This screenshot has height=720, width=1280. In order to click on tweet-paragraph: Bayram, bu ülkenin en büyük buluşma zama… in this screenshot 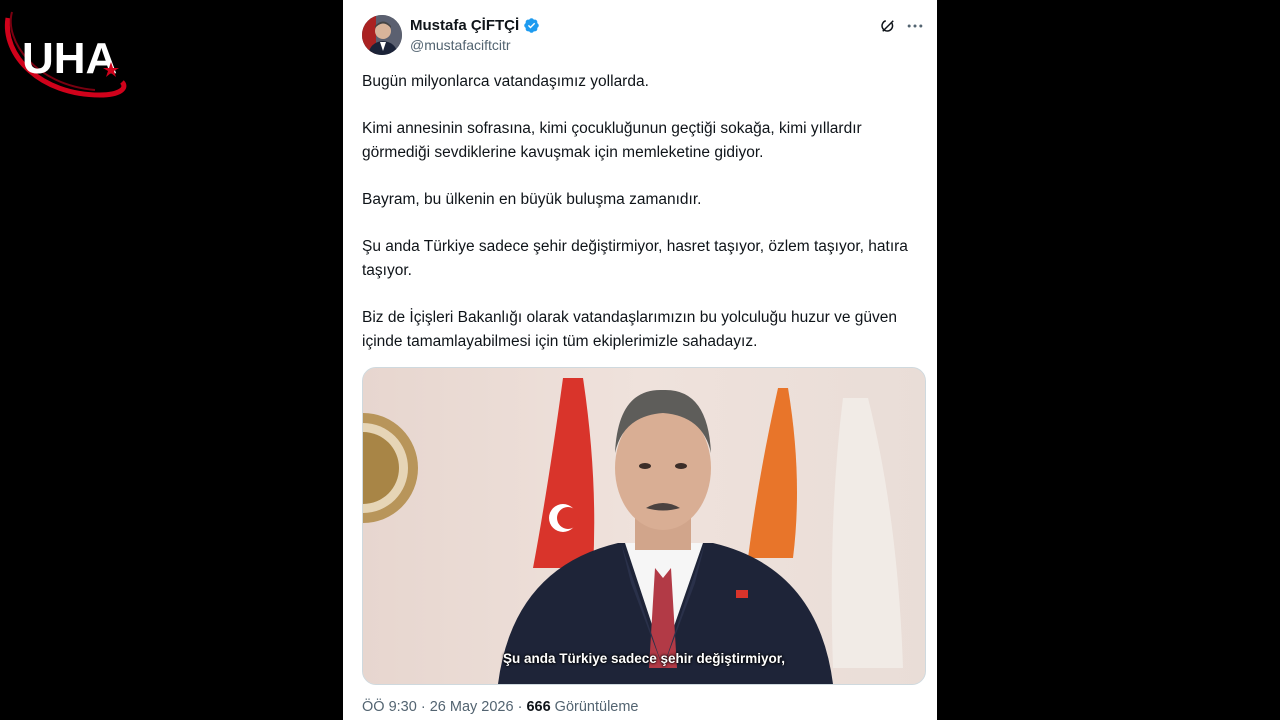, I will do `click(532, 199)`.